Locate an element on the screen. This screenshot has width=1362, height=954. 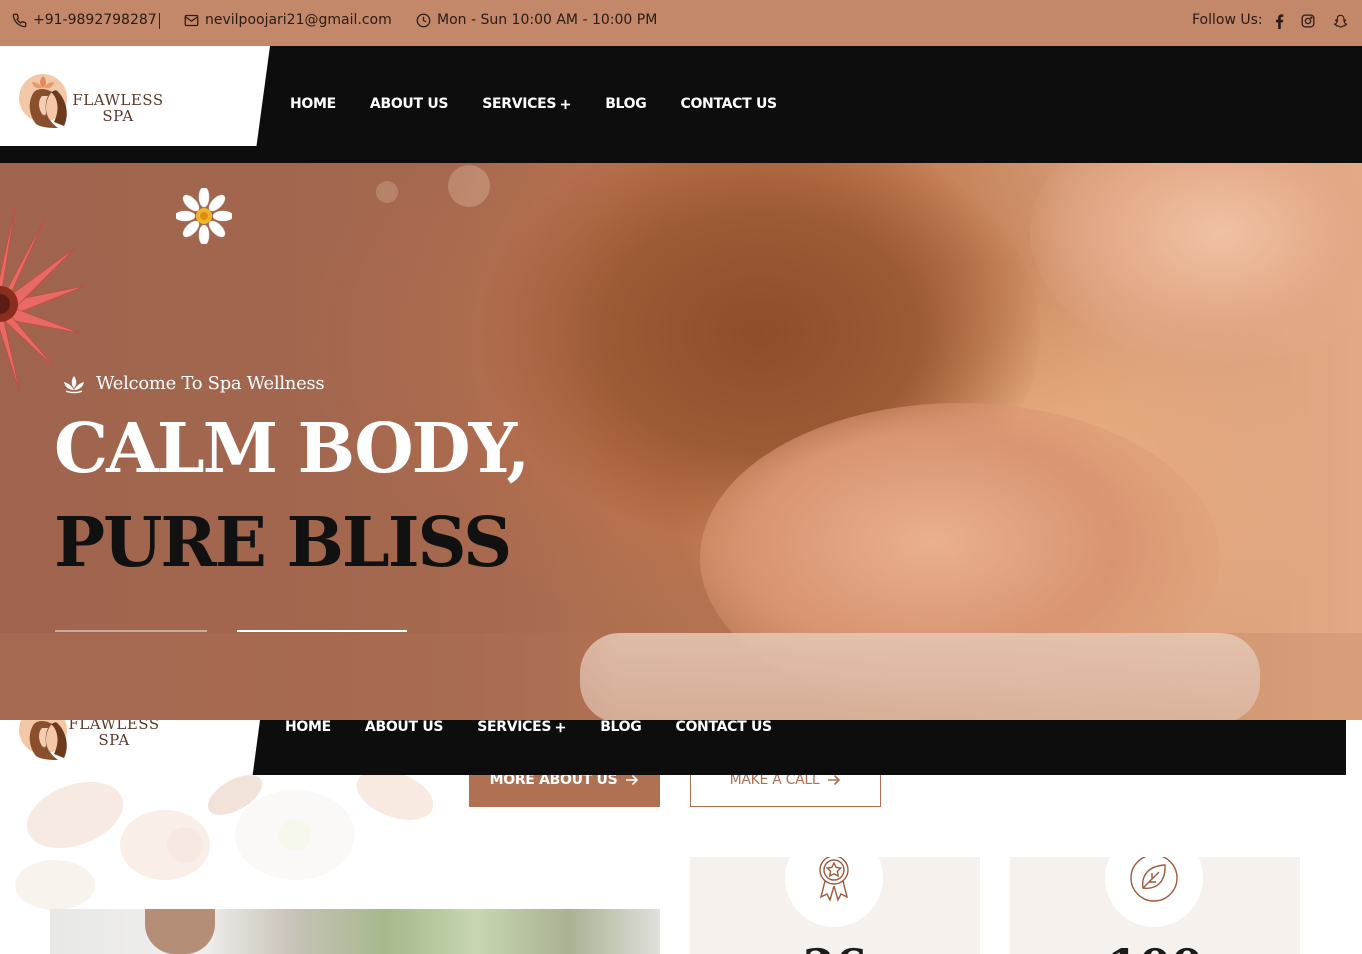
lotus-icon is located at coordinates (74, 384).